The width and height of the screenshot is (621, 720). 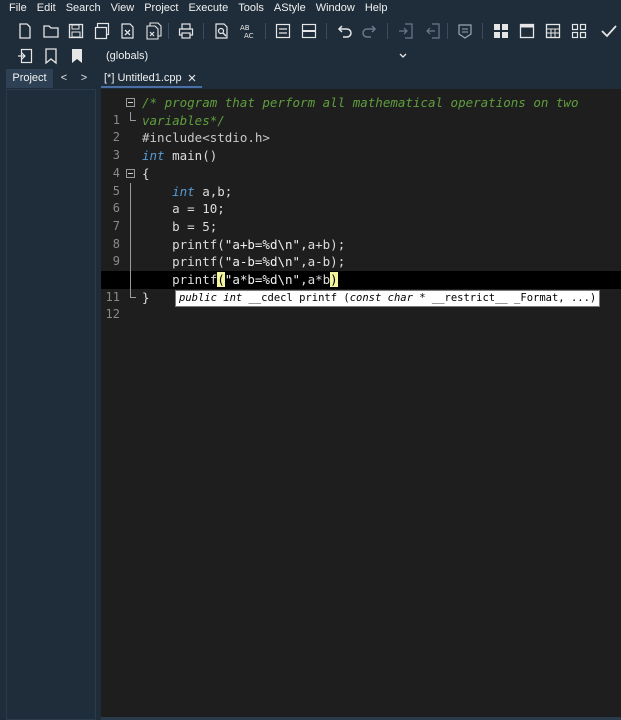 What do you see at coordinates (245, 28) in the screenshot?
I see `svg-text: AB` at bounding box center [245, 28].